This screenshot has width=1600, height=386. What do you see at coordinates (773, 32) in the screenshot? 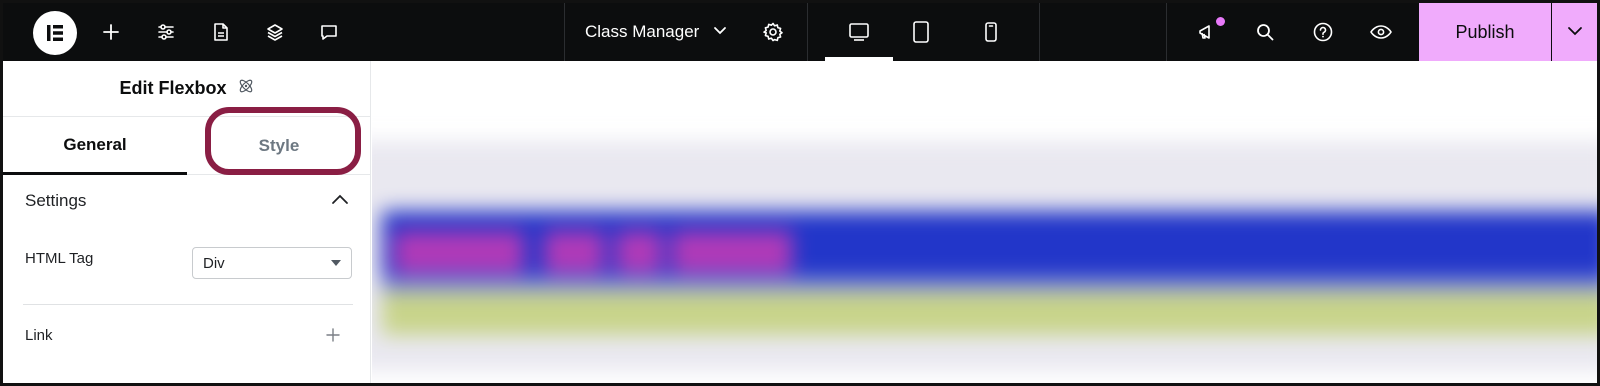
I see `gear-icon` at bounding box center [773, 32].